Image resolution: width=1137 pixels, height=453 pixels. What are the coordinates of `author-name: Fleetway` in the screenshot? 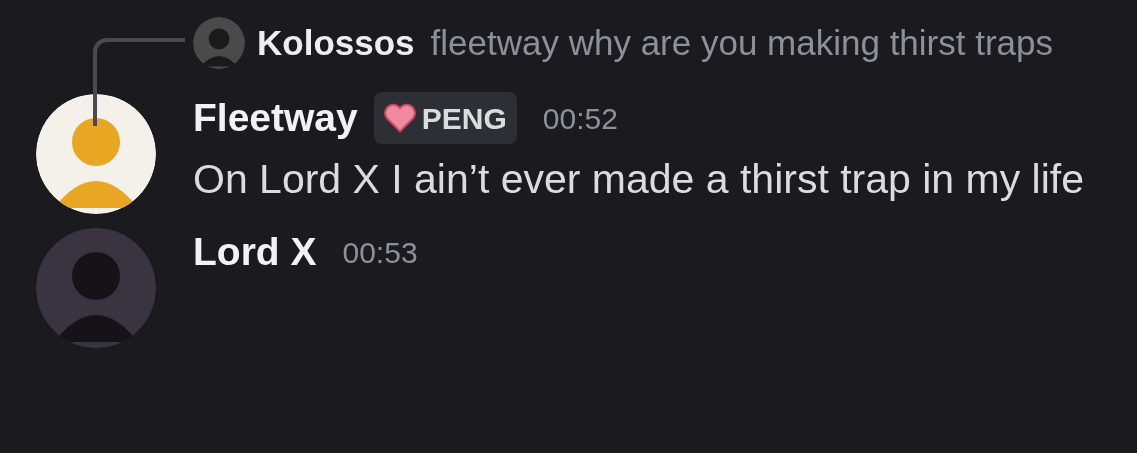 It's located at (275, 118).